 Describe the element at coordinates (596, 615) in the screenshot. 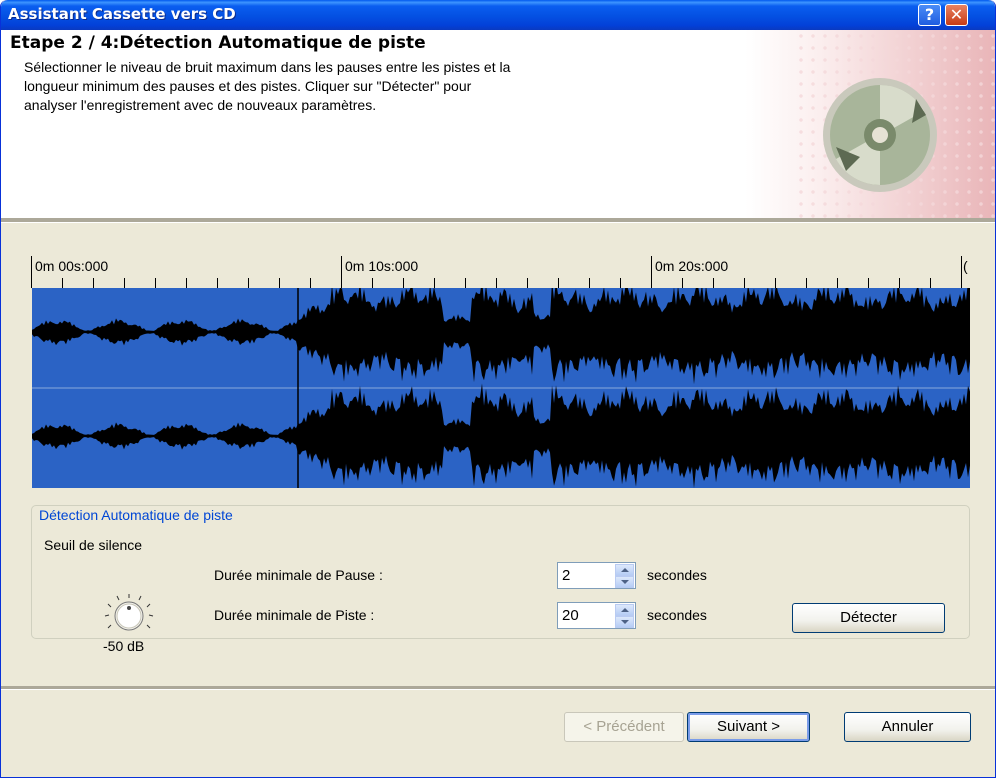

I see `min-track-spinbox: 20` at that location.